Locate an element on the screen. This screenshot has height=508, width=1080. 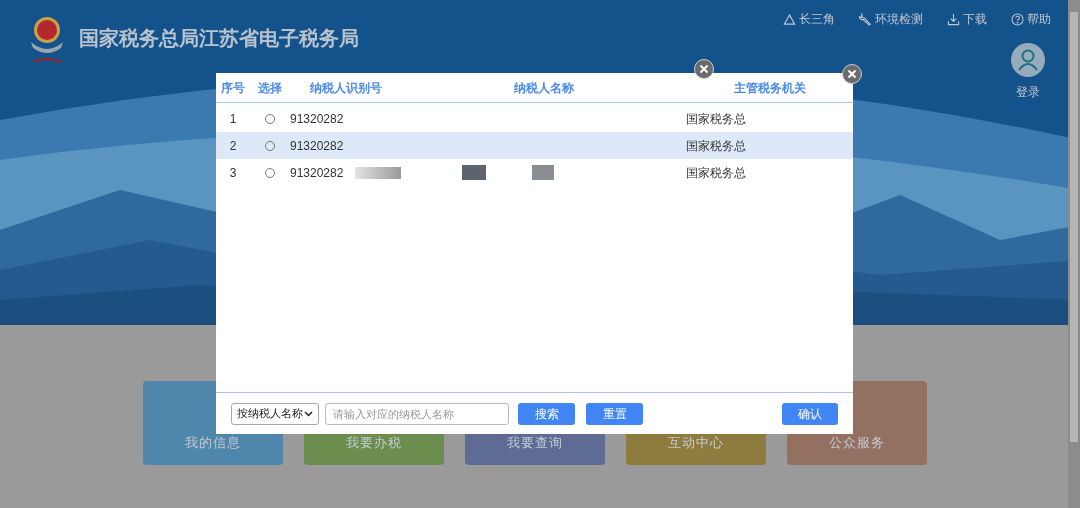
download-icon is located at coordinates (953, 19).